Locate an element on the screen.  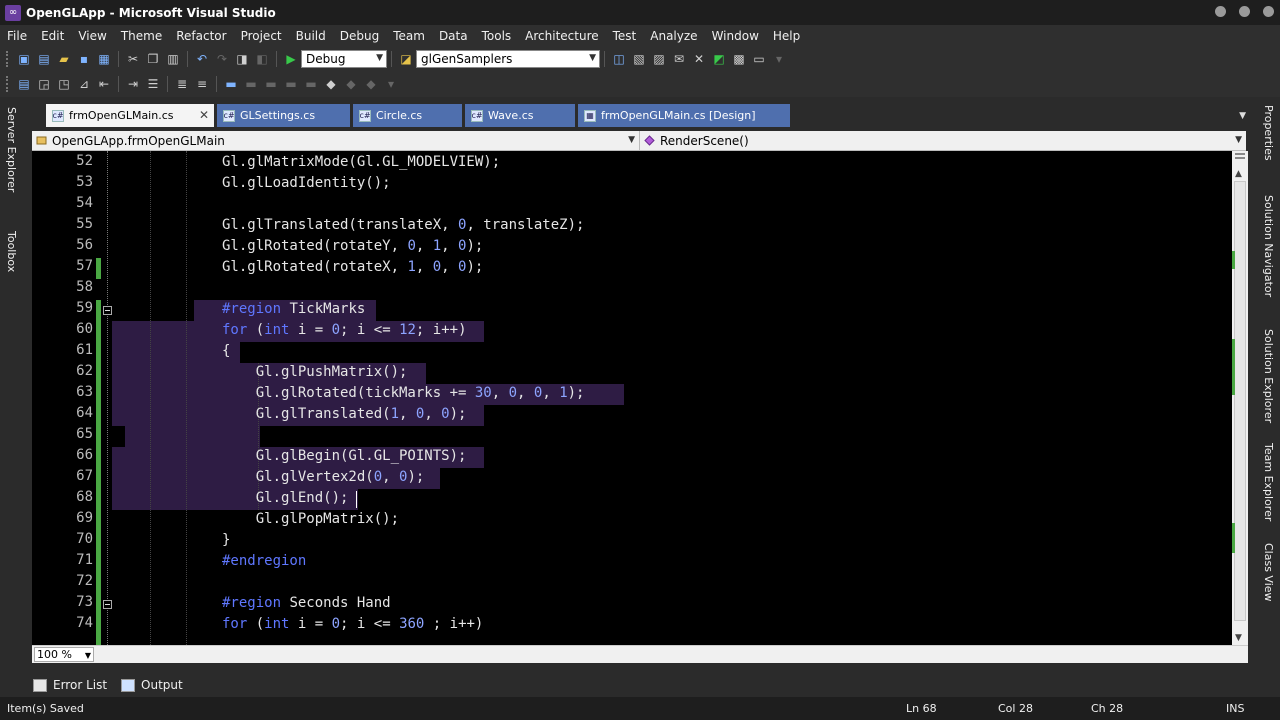
output-tab: Output is located at coordinates (152, 685).